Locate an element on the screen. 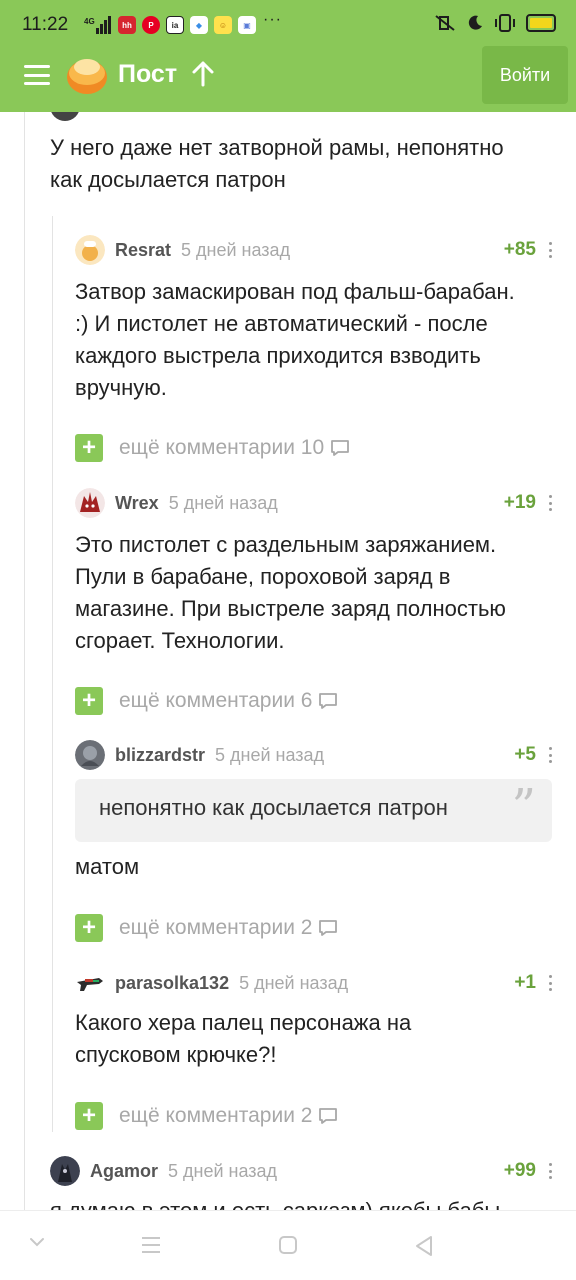 This screenshot has width=576, height=1280. notification-icons: hh P ia ◆ ☺ ▣ is located at coordinates (187, 25).